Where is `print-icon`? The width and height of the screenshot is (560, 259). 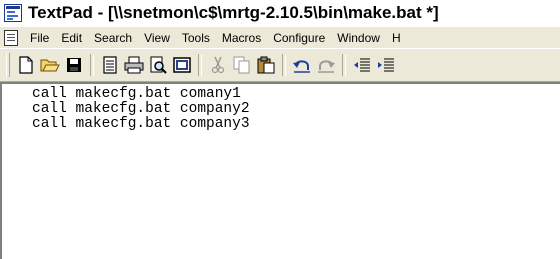 print-icon is located at coordinates (134, 65).